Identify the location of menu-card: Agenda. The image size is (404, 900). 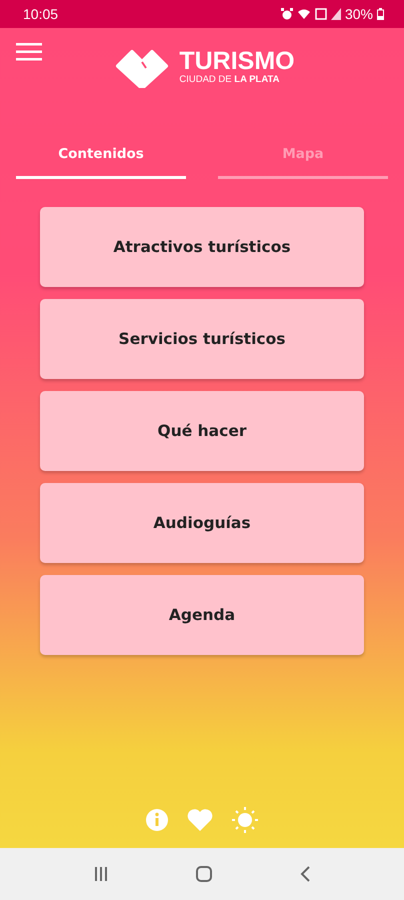
(202, 615).